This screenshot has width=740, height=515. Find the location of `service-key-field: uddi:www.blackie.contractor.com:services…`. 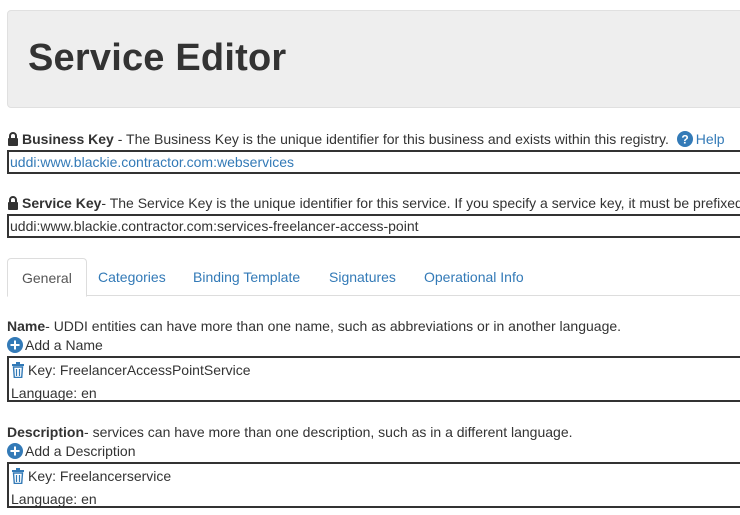

service-key-field: uddi:www.blackie.contractor.com:services… is located at coordinates (373, 226).